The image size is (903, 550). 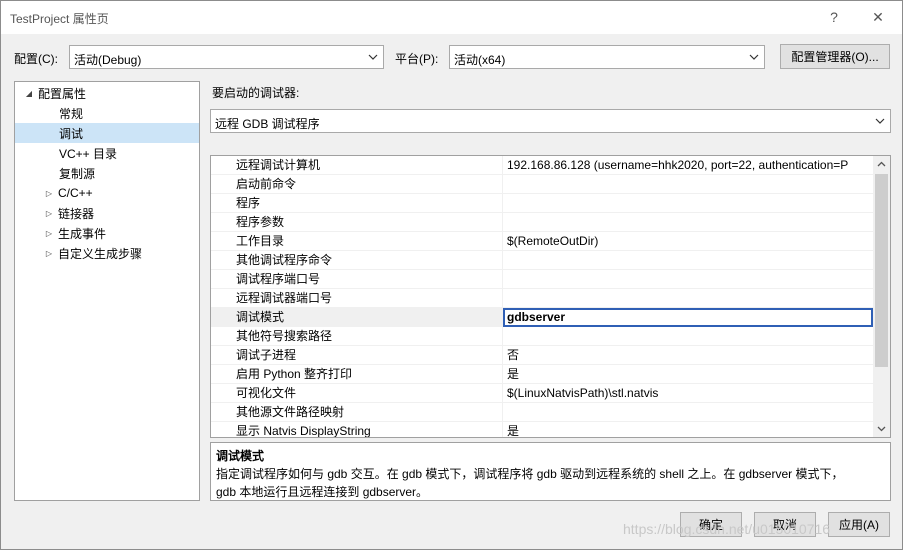 I want to click on property-name: 程序, so click(x=357, y=203).